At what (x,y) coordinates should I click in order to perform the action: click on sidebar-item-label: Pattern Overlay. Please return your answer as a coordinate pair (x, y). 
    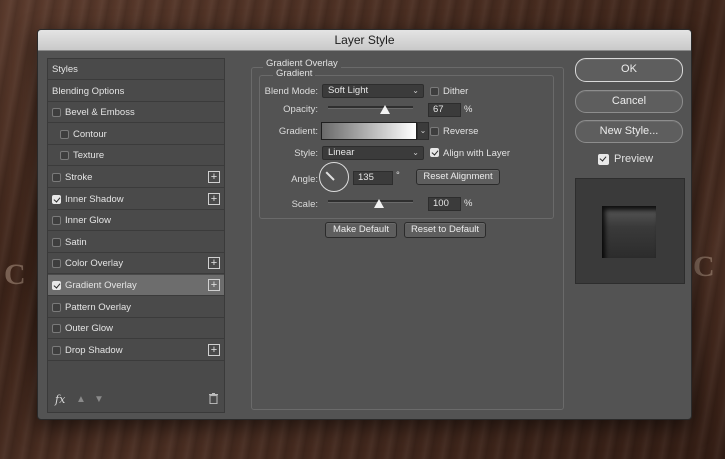
    Looking at the image, I should click on (98, 307).